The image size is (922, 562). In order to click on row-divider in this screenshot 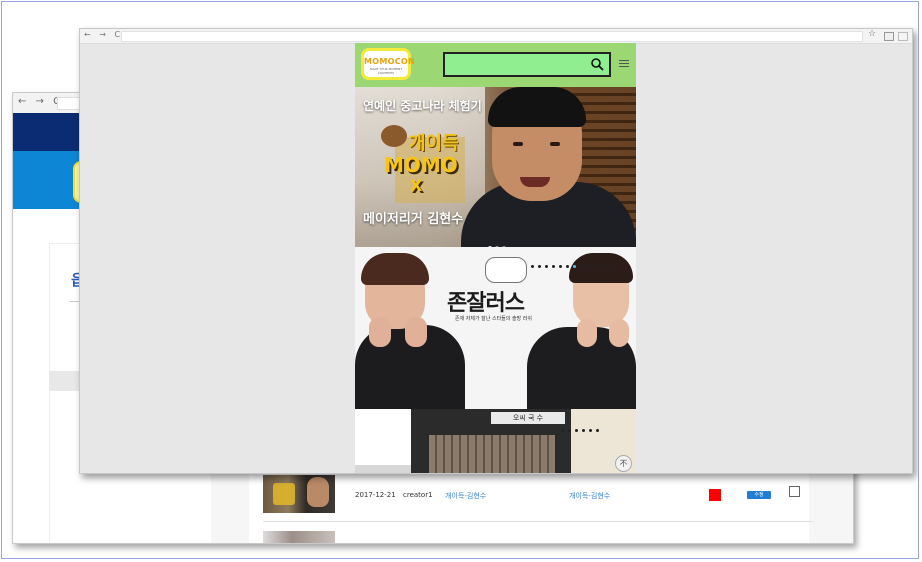, I will do `click(538, 521)`.